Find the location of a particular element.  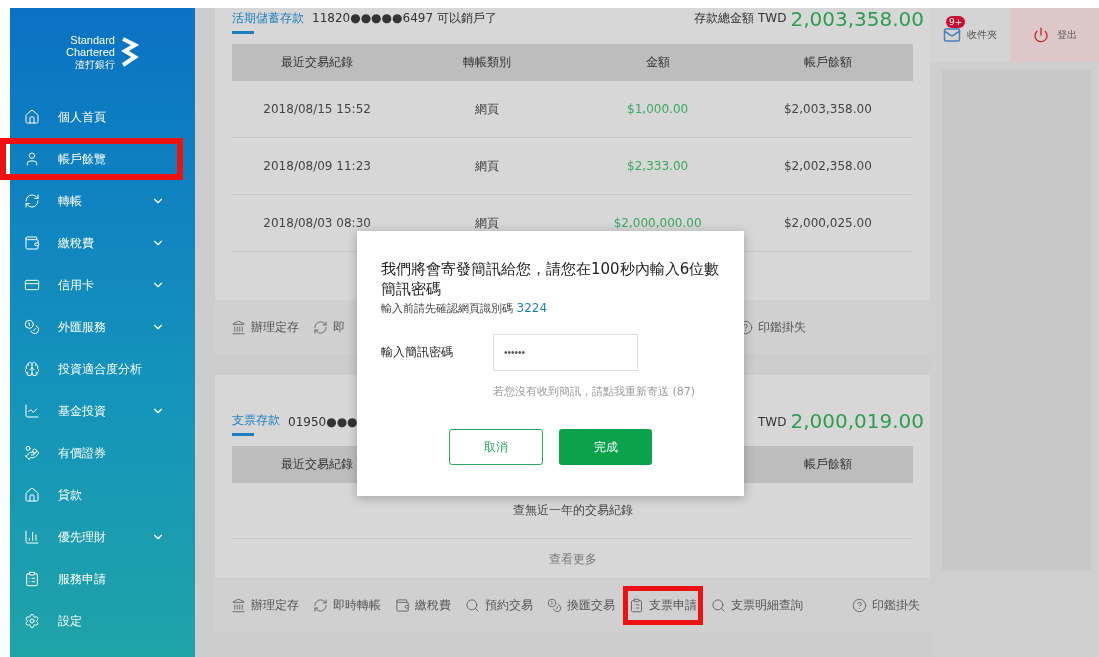

dialog-subtitle: 輸入前請先確認網頁識別碼 3224 is located at coordinates (465, 308).